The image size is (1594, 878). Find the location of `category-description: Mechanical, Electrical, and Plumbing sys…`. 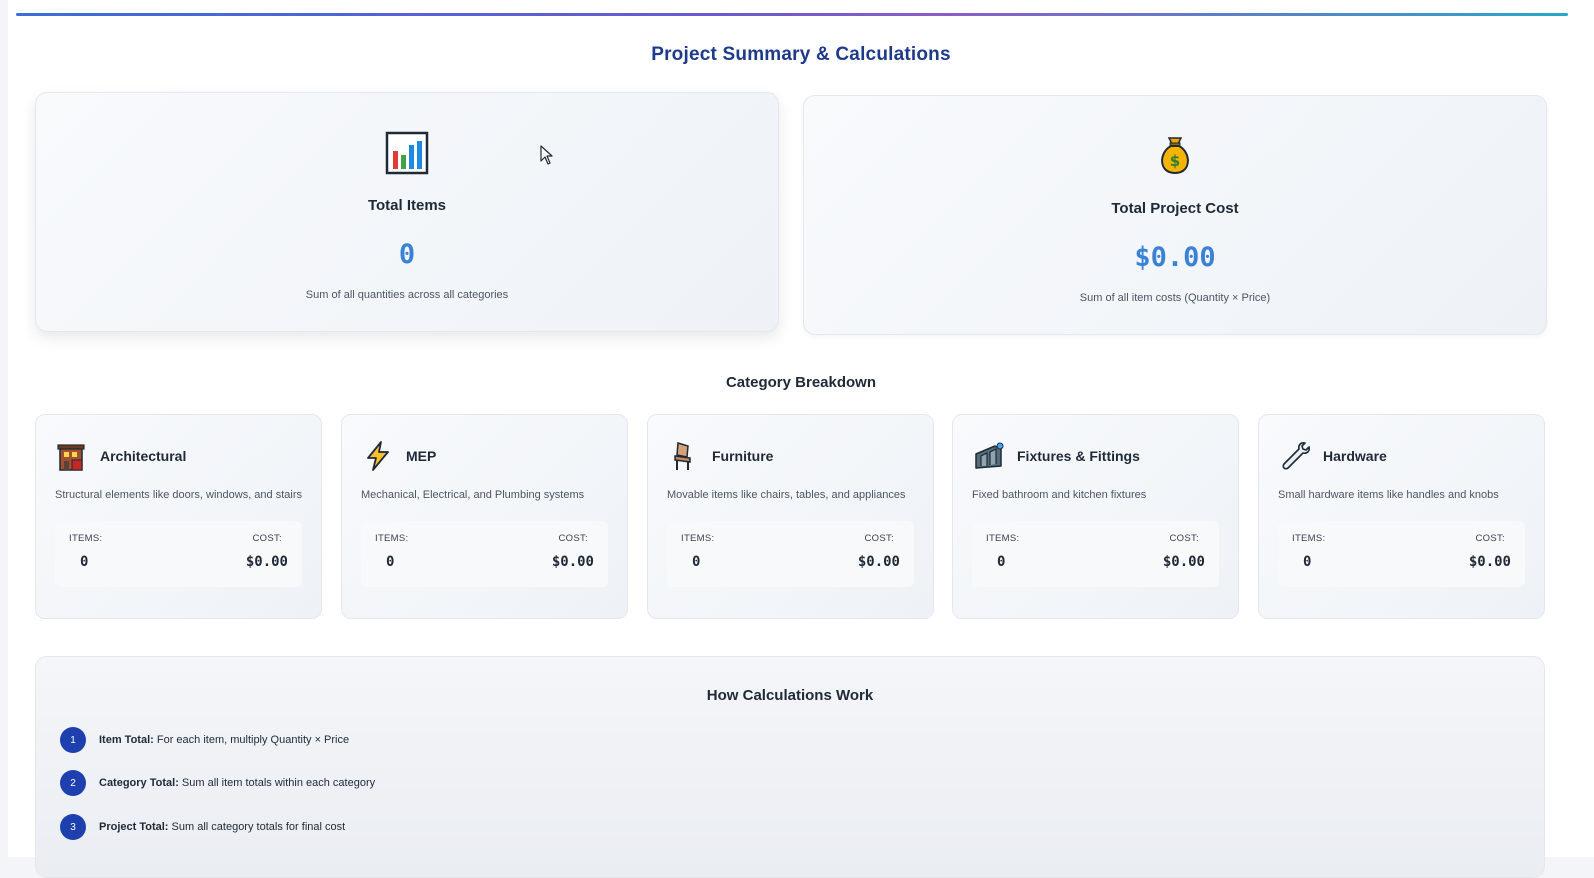

category-description: Mechanical, Electrical, and Plumbing sys… is located at coordinates (473, 495).